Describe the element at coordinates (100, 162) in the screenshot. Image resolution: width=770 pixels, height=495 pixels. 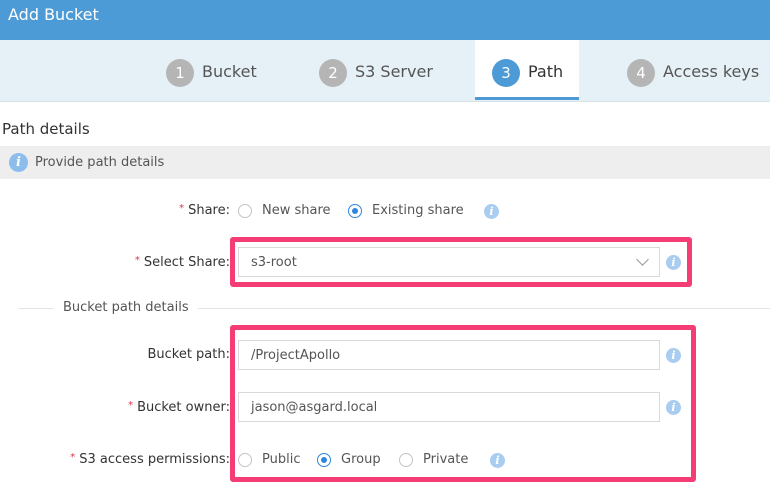
I see `info-banner-text: Provide path details` at that location.